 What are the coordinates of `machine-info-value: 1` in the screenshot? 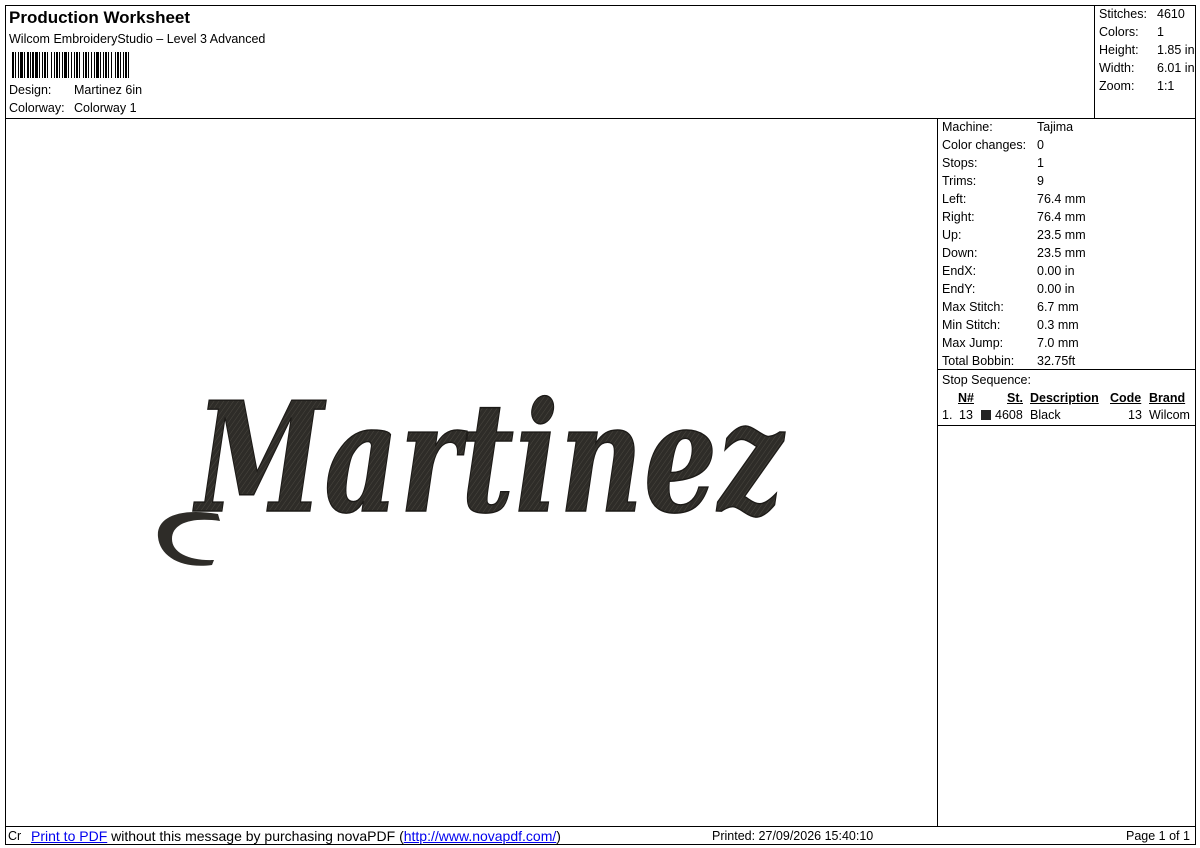 It's located at (1040, 163).